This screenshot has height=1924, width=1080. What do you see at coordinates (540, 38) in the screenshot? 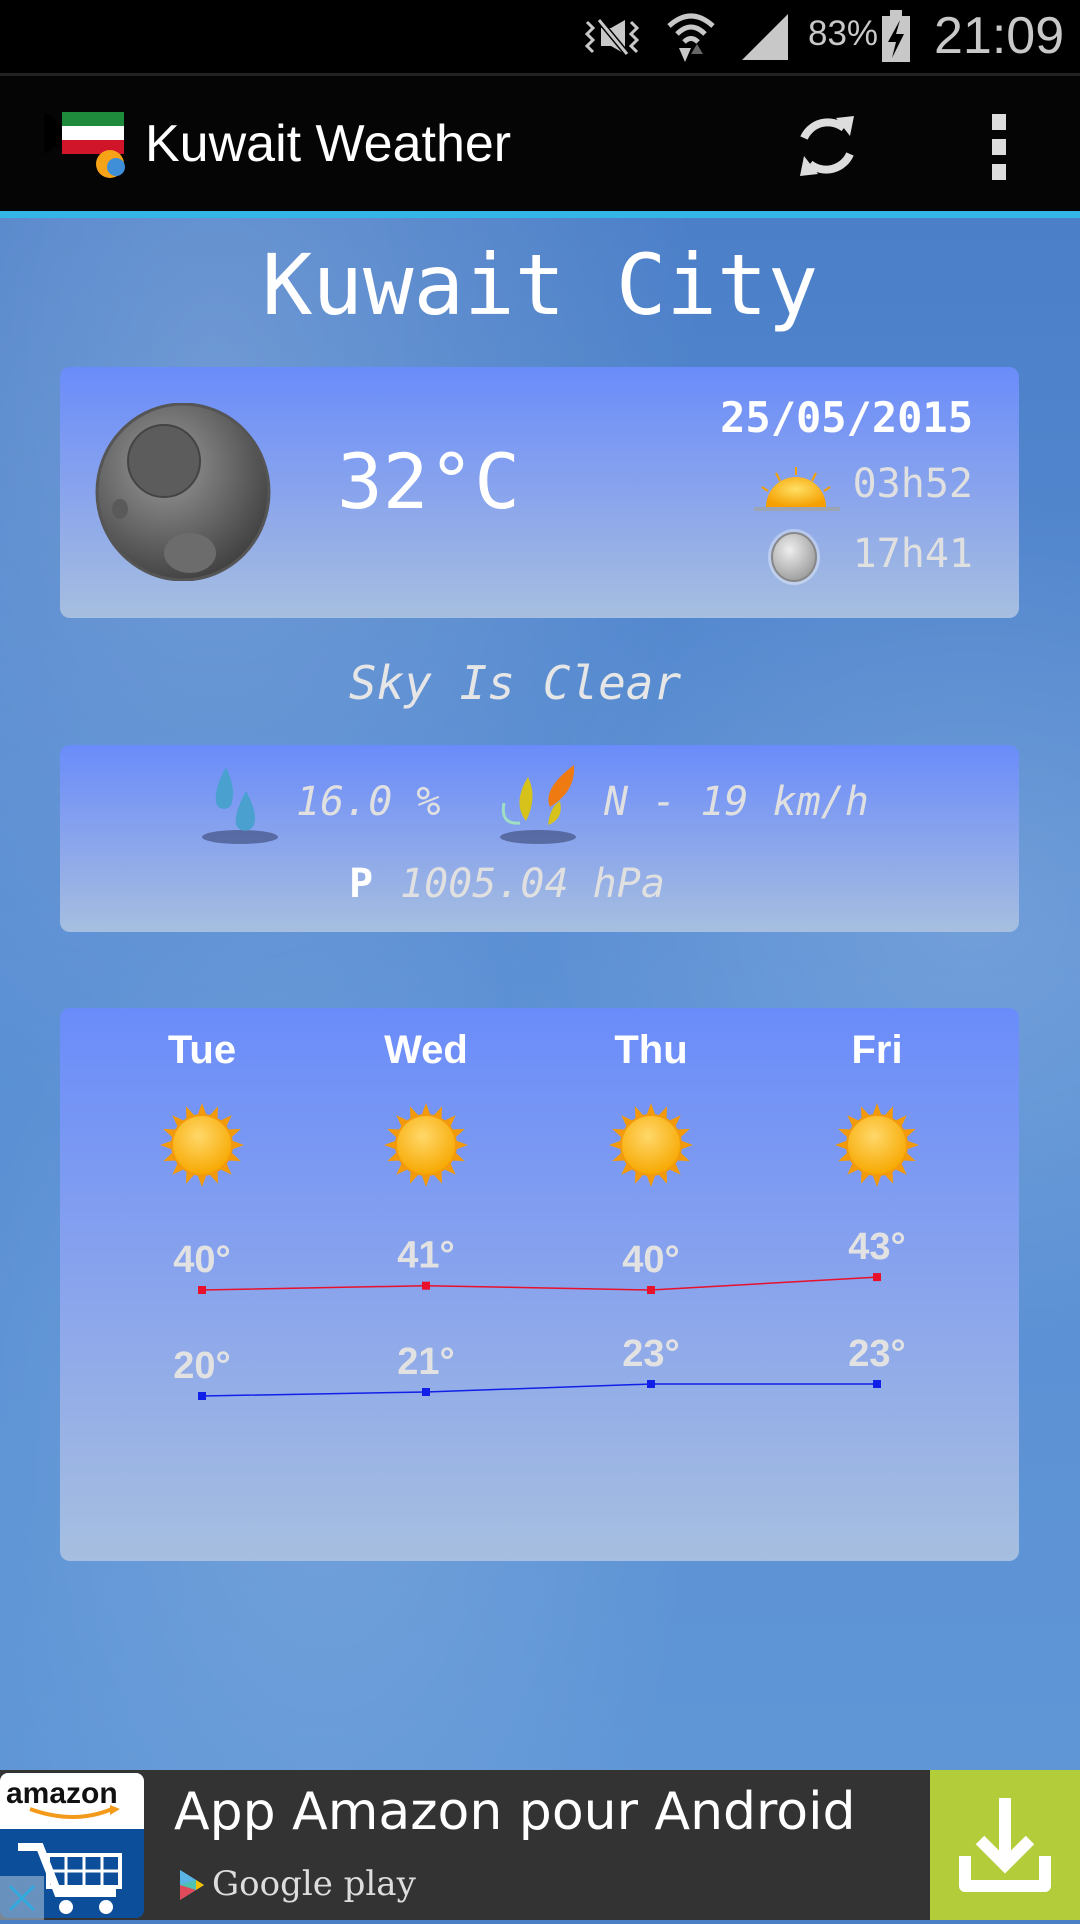
I see `status-bar: 83% 21:09` at bounding box center [540, 38].